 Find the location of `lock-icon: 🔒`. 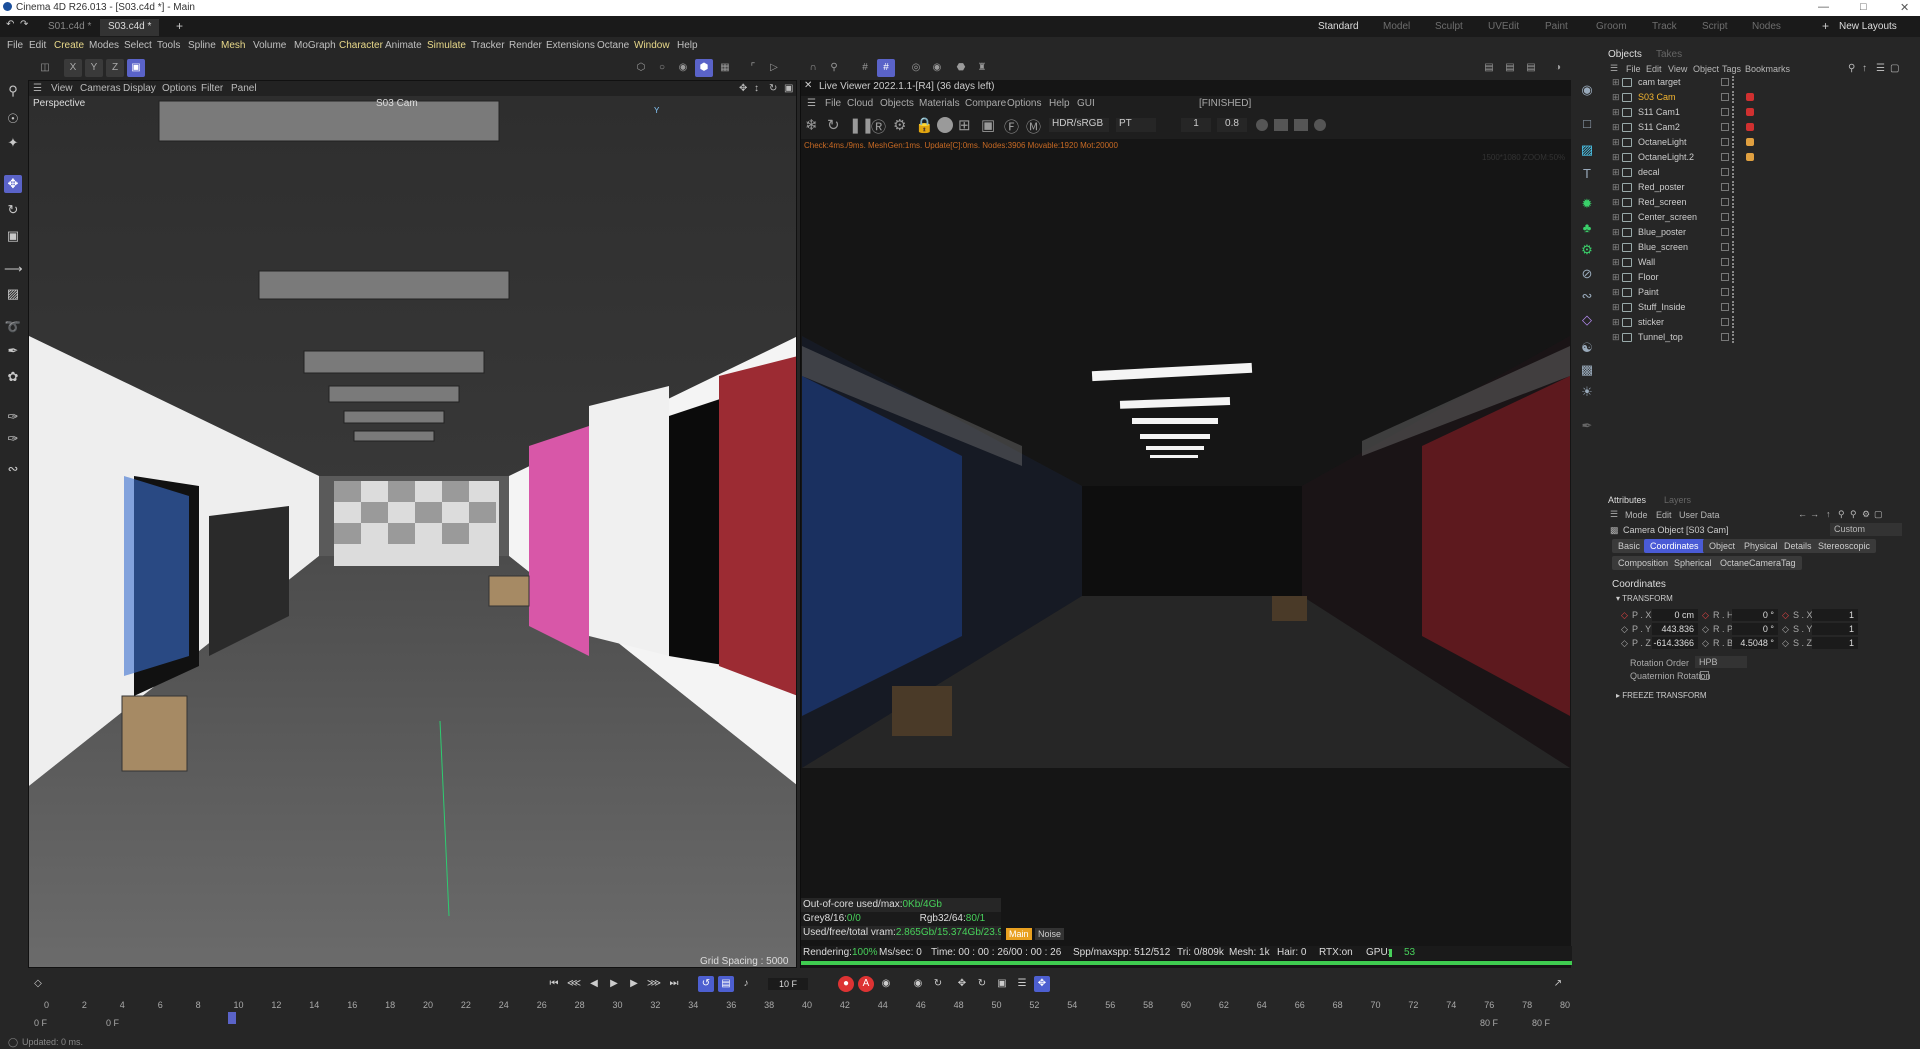

lock-icon: 🔒 is located at coordinates (924, 125).